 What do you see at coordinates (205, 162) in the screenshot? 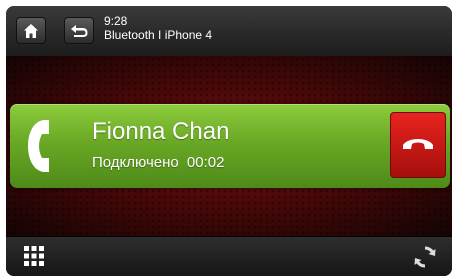
I see `call-duration: 00:02` at bounding box center [205, 162].